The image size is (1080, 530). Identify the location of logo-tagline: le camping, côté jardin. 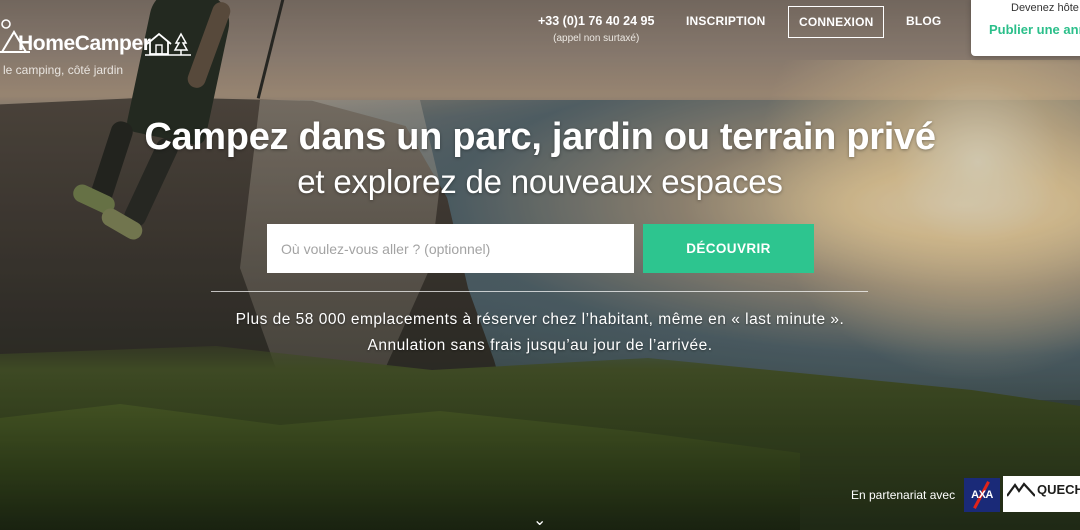
(63, 70).